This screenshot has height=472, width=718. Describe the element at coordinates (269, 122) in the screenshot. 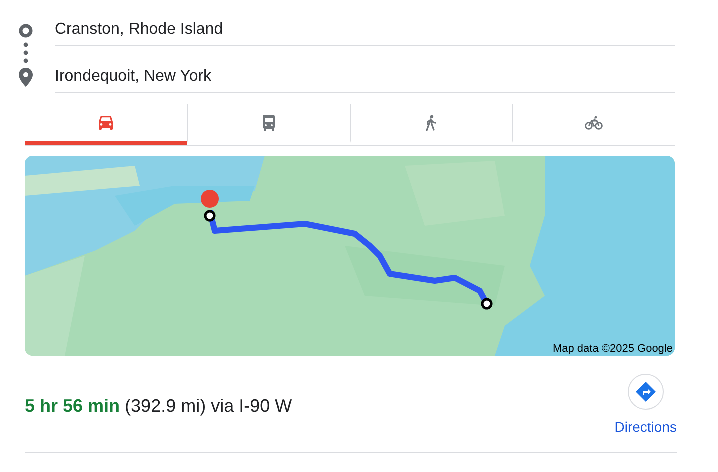

I see `bus-icon` at that location.